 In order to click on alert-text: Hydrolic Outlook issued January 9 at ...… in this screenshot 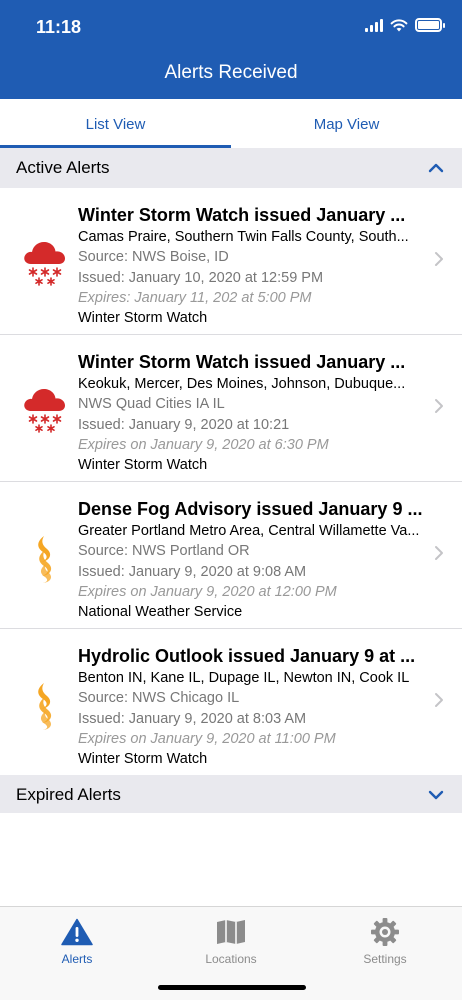, I will do `click(252, 706)`.